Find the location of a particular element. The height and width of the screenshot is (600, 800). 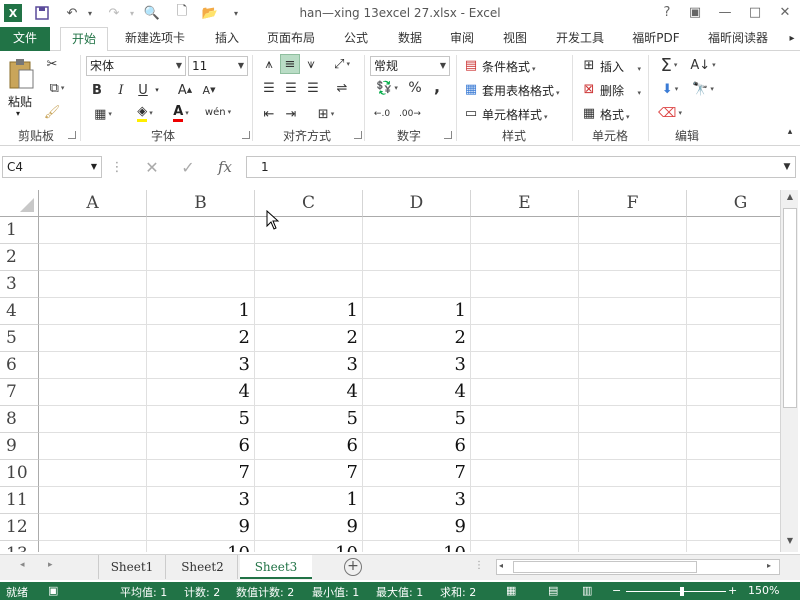

expand-formula-bar-icon: ▼ is located at coordinates (787, 167).